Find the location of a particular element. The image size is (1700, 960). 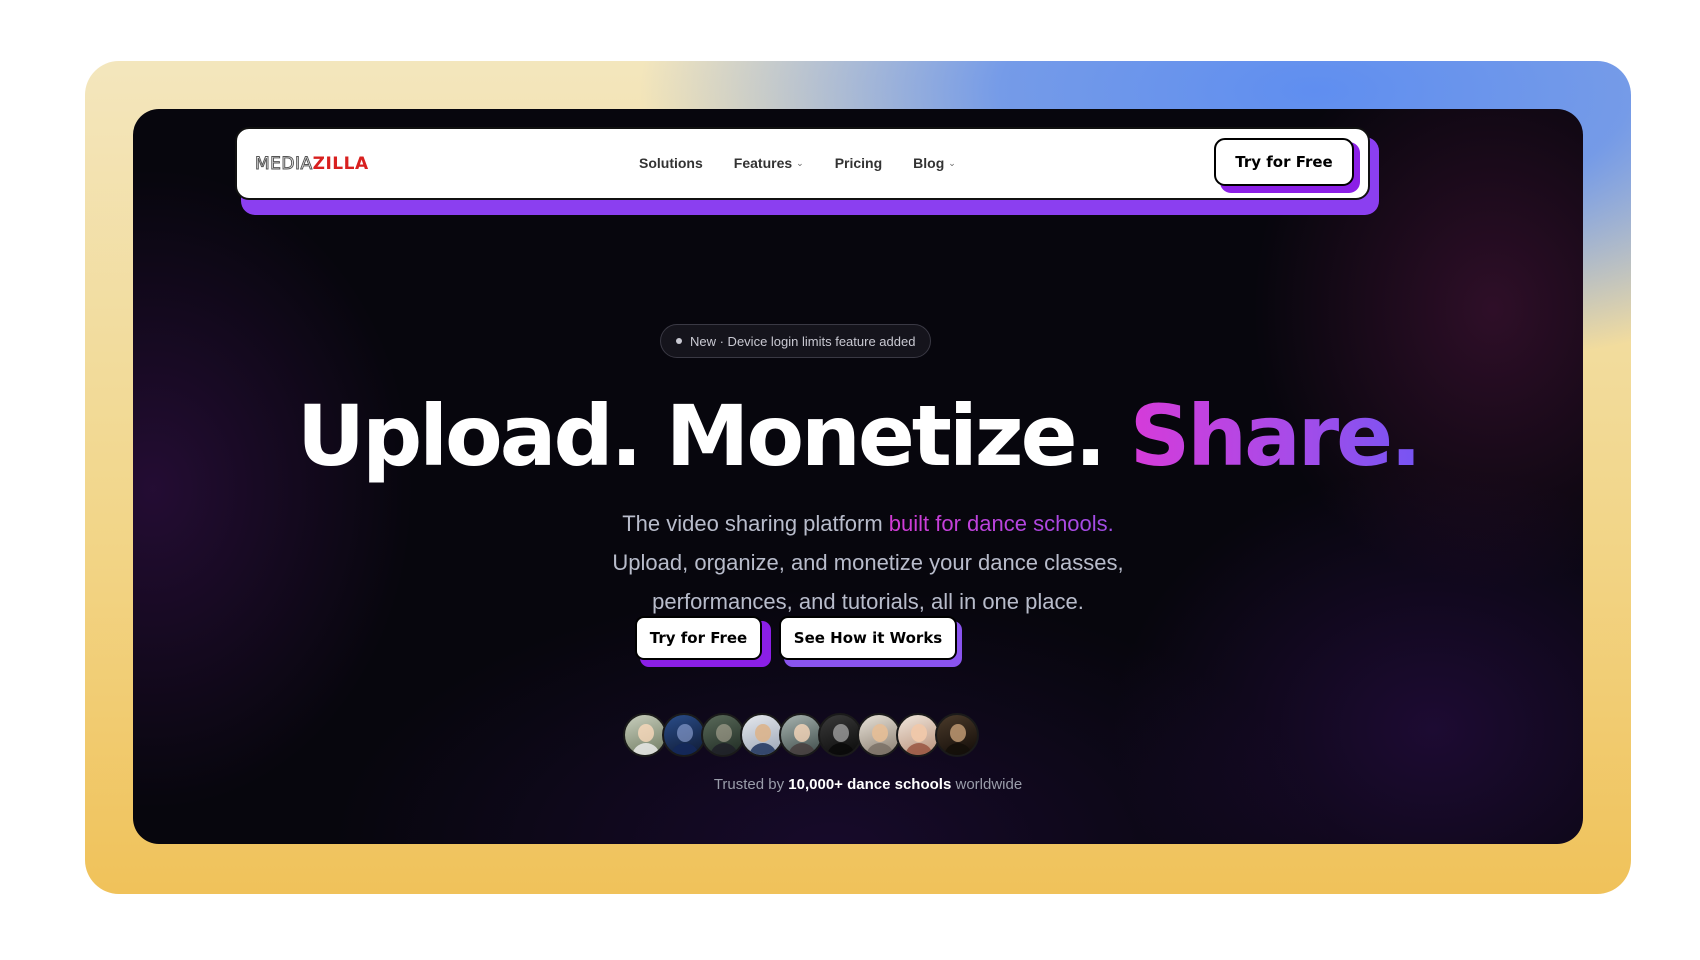

trusted-count: 10,000+ dance schools is located at coordinates (870, 784).